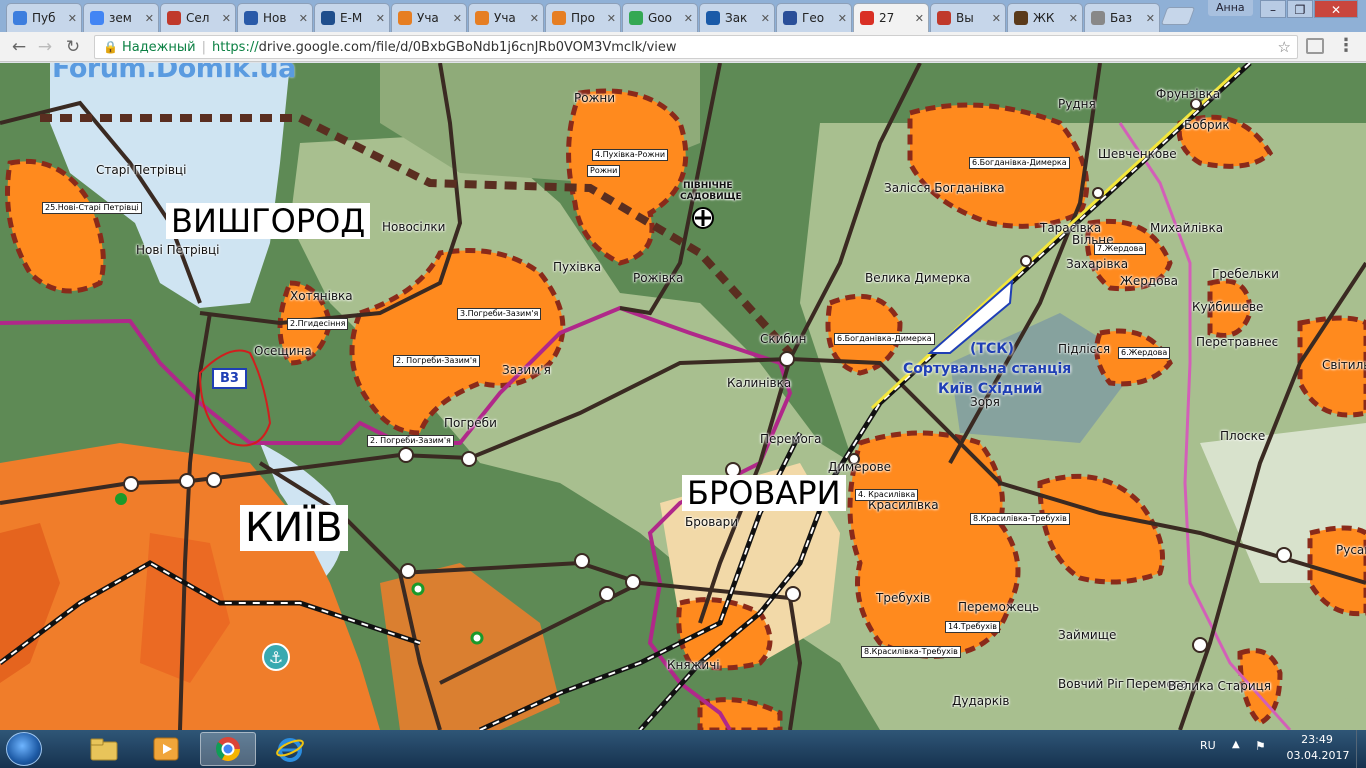  What do you see at coordinates (1087, 635) in the screenshot?
I see `settlement-label: Займище` at bounding box center [1087, 635].